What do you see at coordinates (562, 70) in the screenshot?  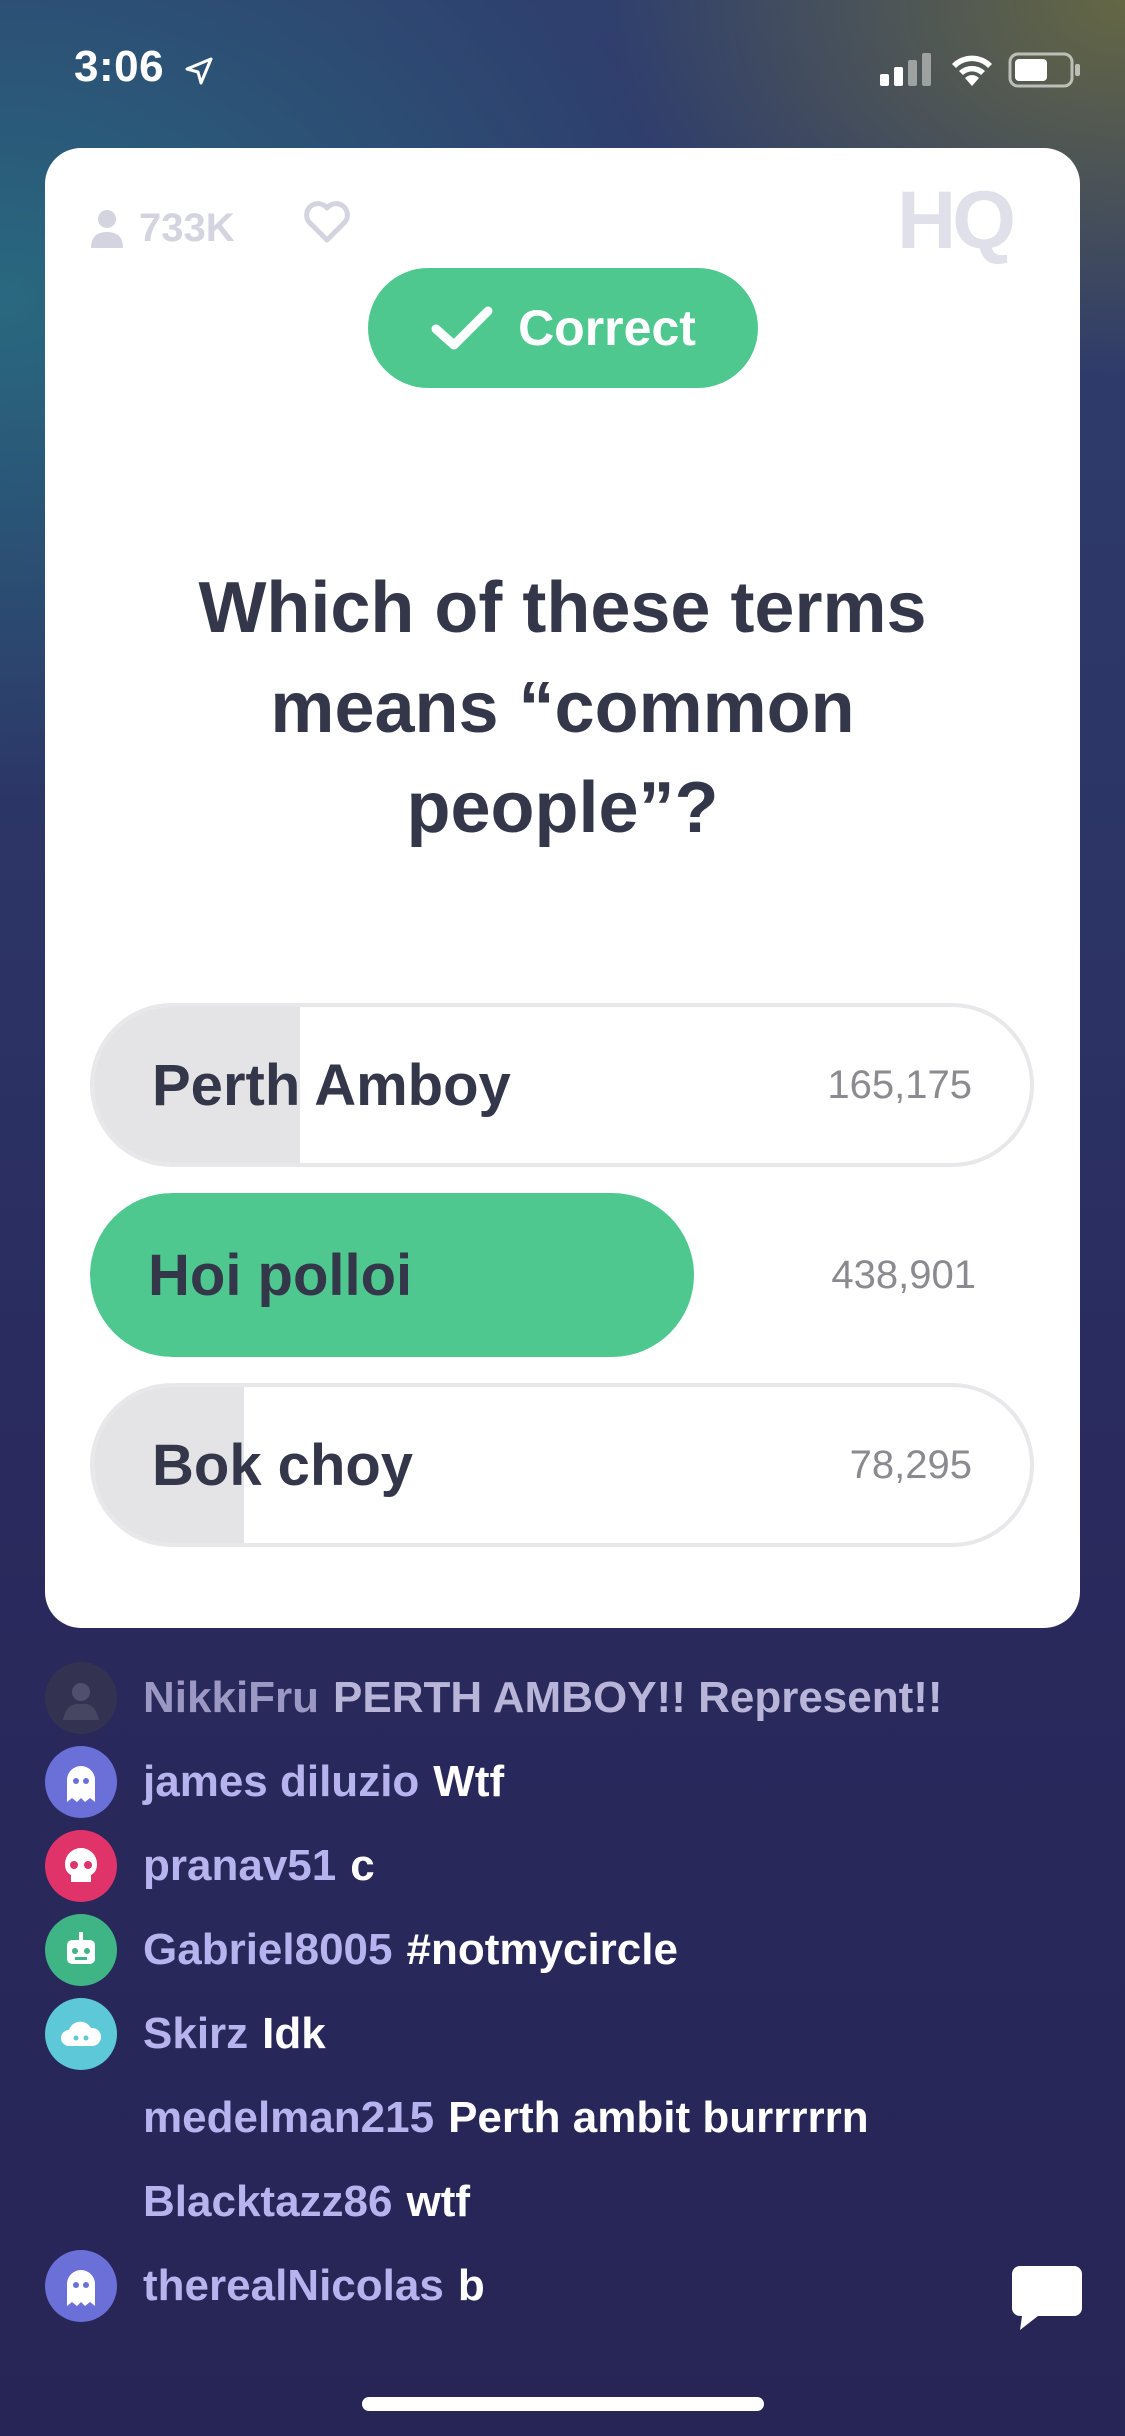 I see `status-bar: 3:06` at bounding box center [562, 70].